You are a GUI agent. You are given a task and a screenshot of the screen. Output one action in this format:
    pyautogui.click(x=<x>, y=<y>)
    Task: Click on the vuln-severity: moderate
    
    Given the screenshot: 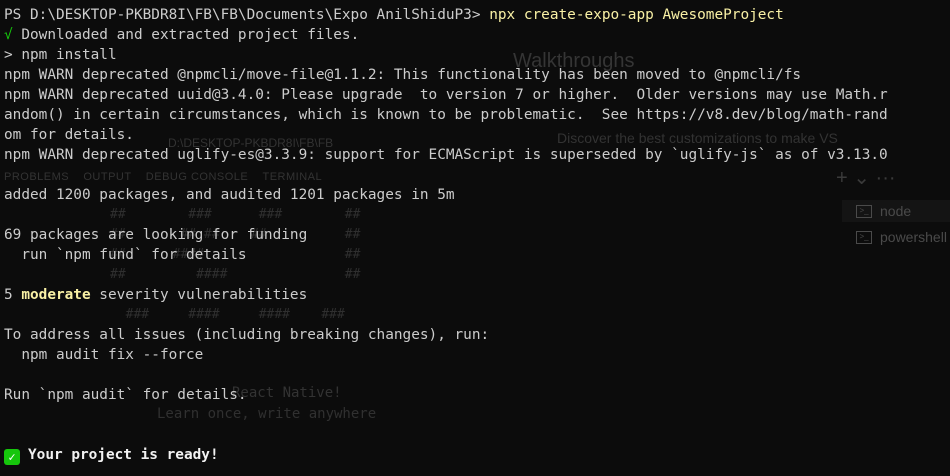 What is the action you would take?
    pyautogui.click(x=56, y=295)
    